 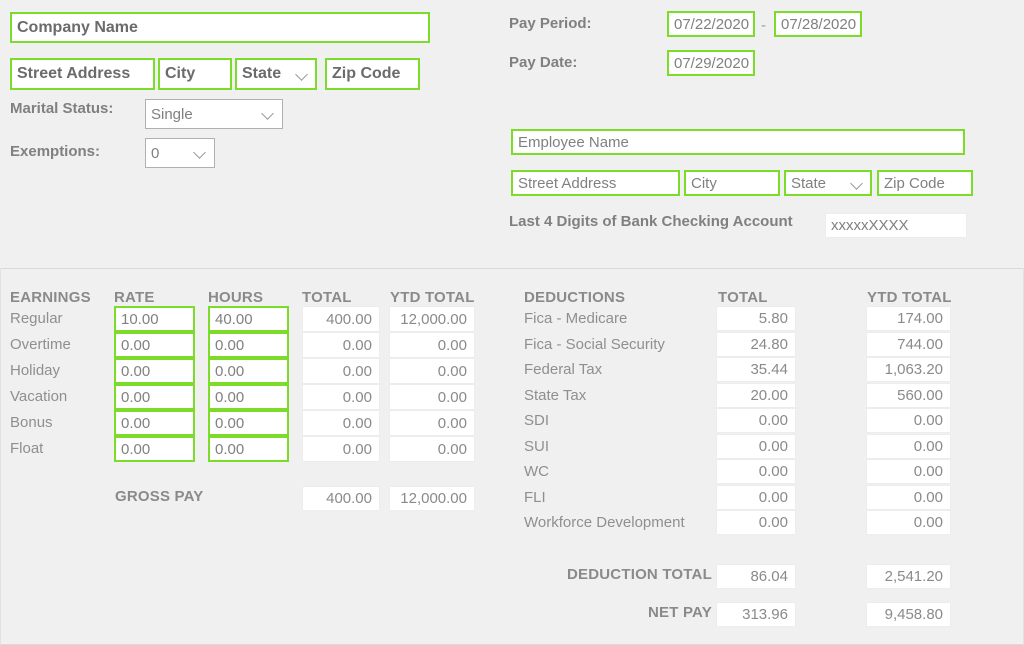 What do you see at coordinates (537, 446) in the screenshot?
I see `deductions-row-label: SUI` at bounding box center [537, 446].